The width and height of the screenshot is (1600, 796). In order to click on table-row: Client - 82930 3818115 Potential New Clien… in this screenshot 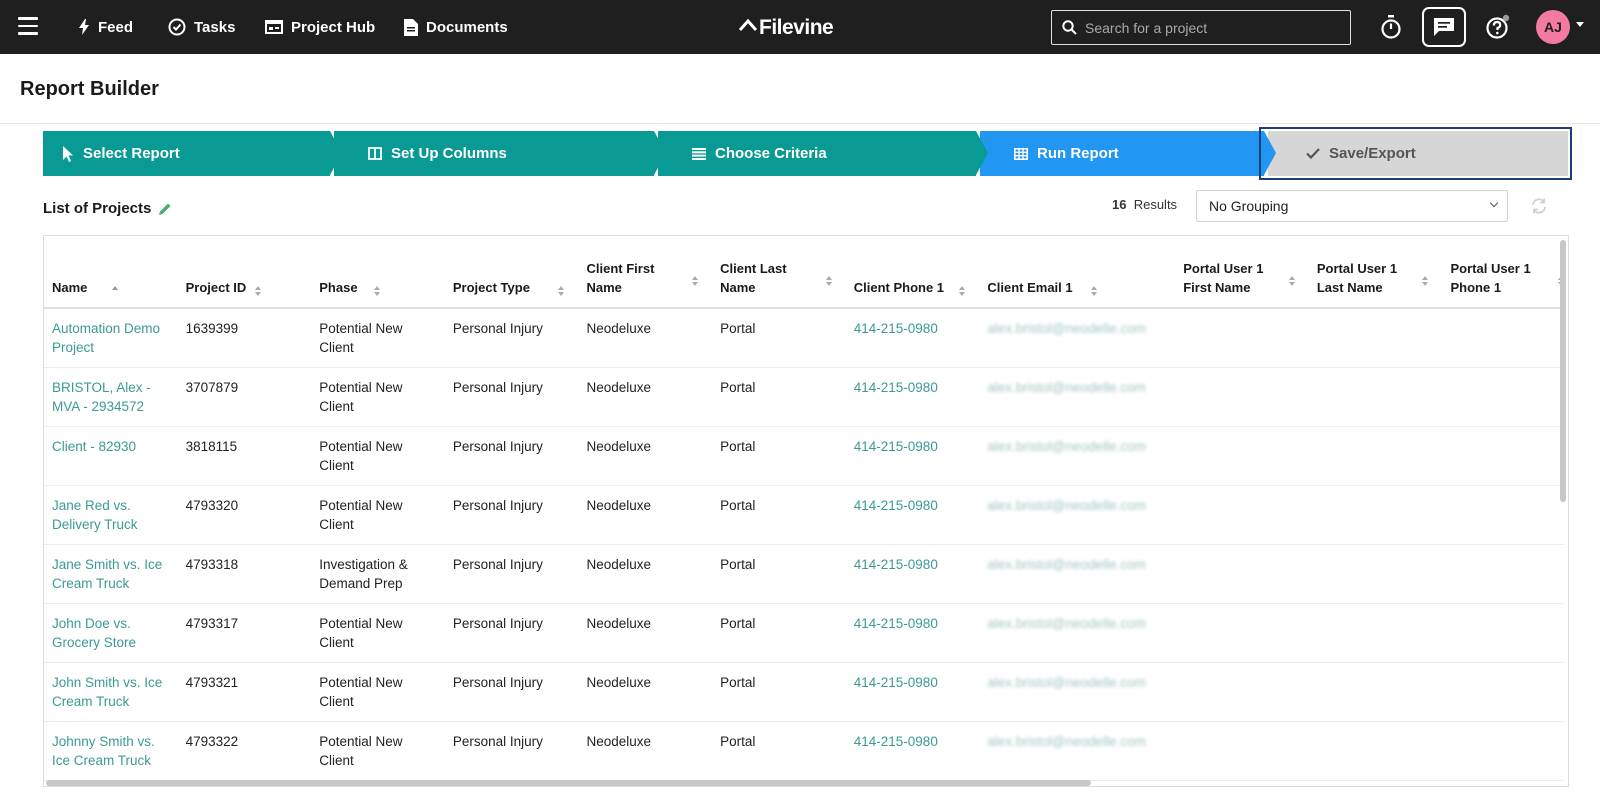, I will do `click(804, 456)`.